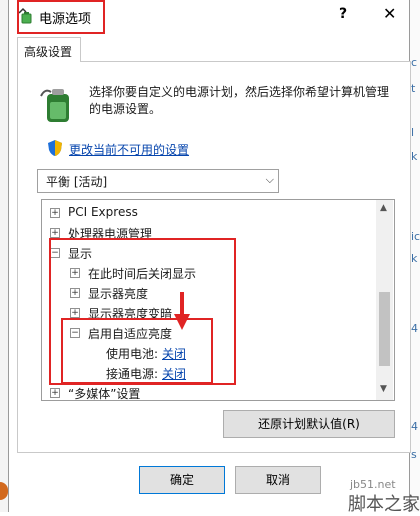 This screenshot has height=516, width=420. What do you see at coordinates (269, 179) in the screenshot?
I see `chevron-down-icon: ⌵` at bounding box center [269, 179].